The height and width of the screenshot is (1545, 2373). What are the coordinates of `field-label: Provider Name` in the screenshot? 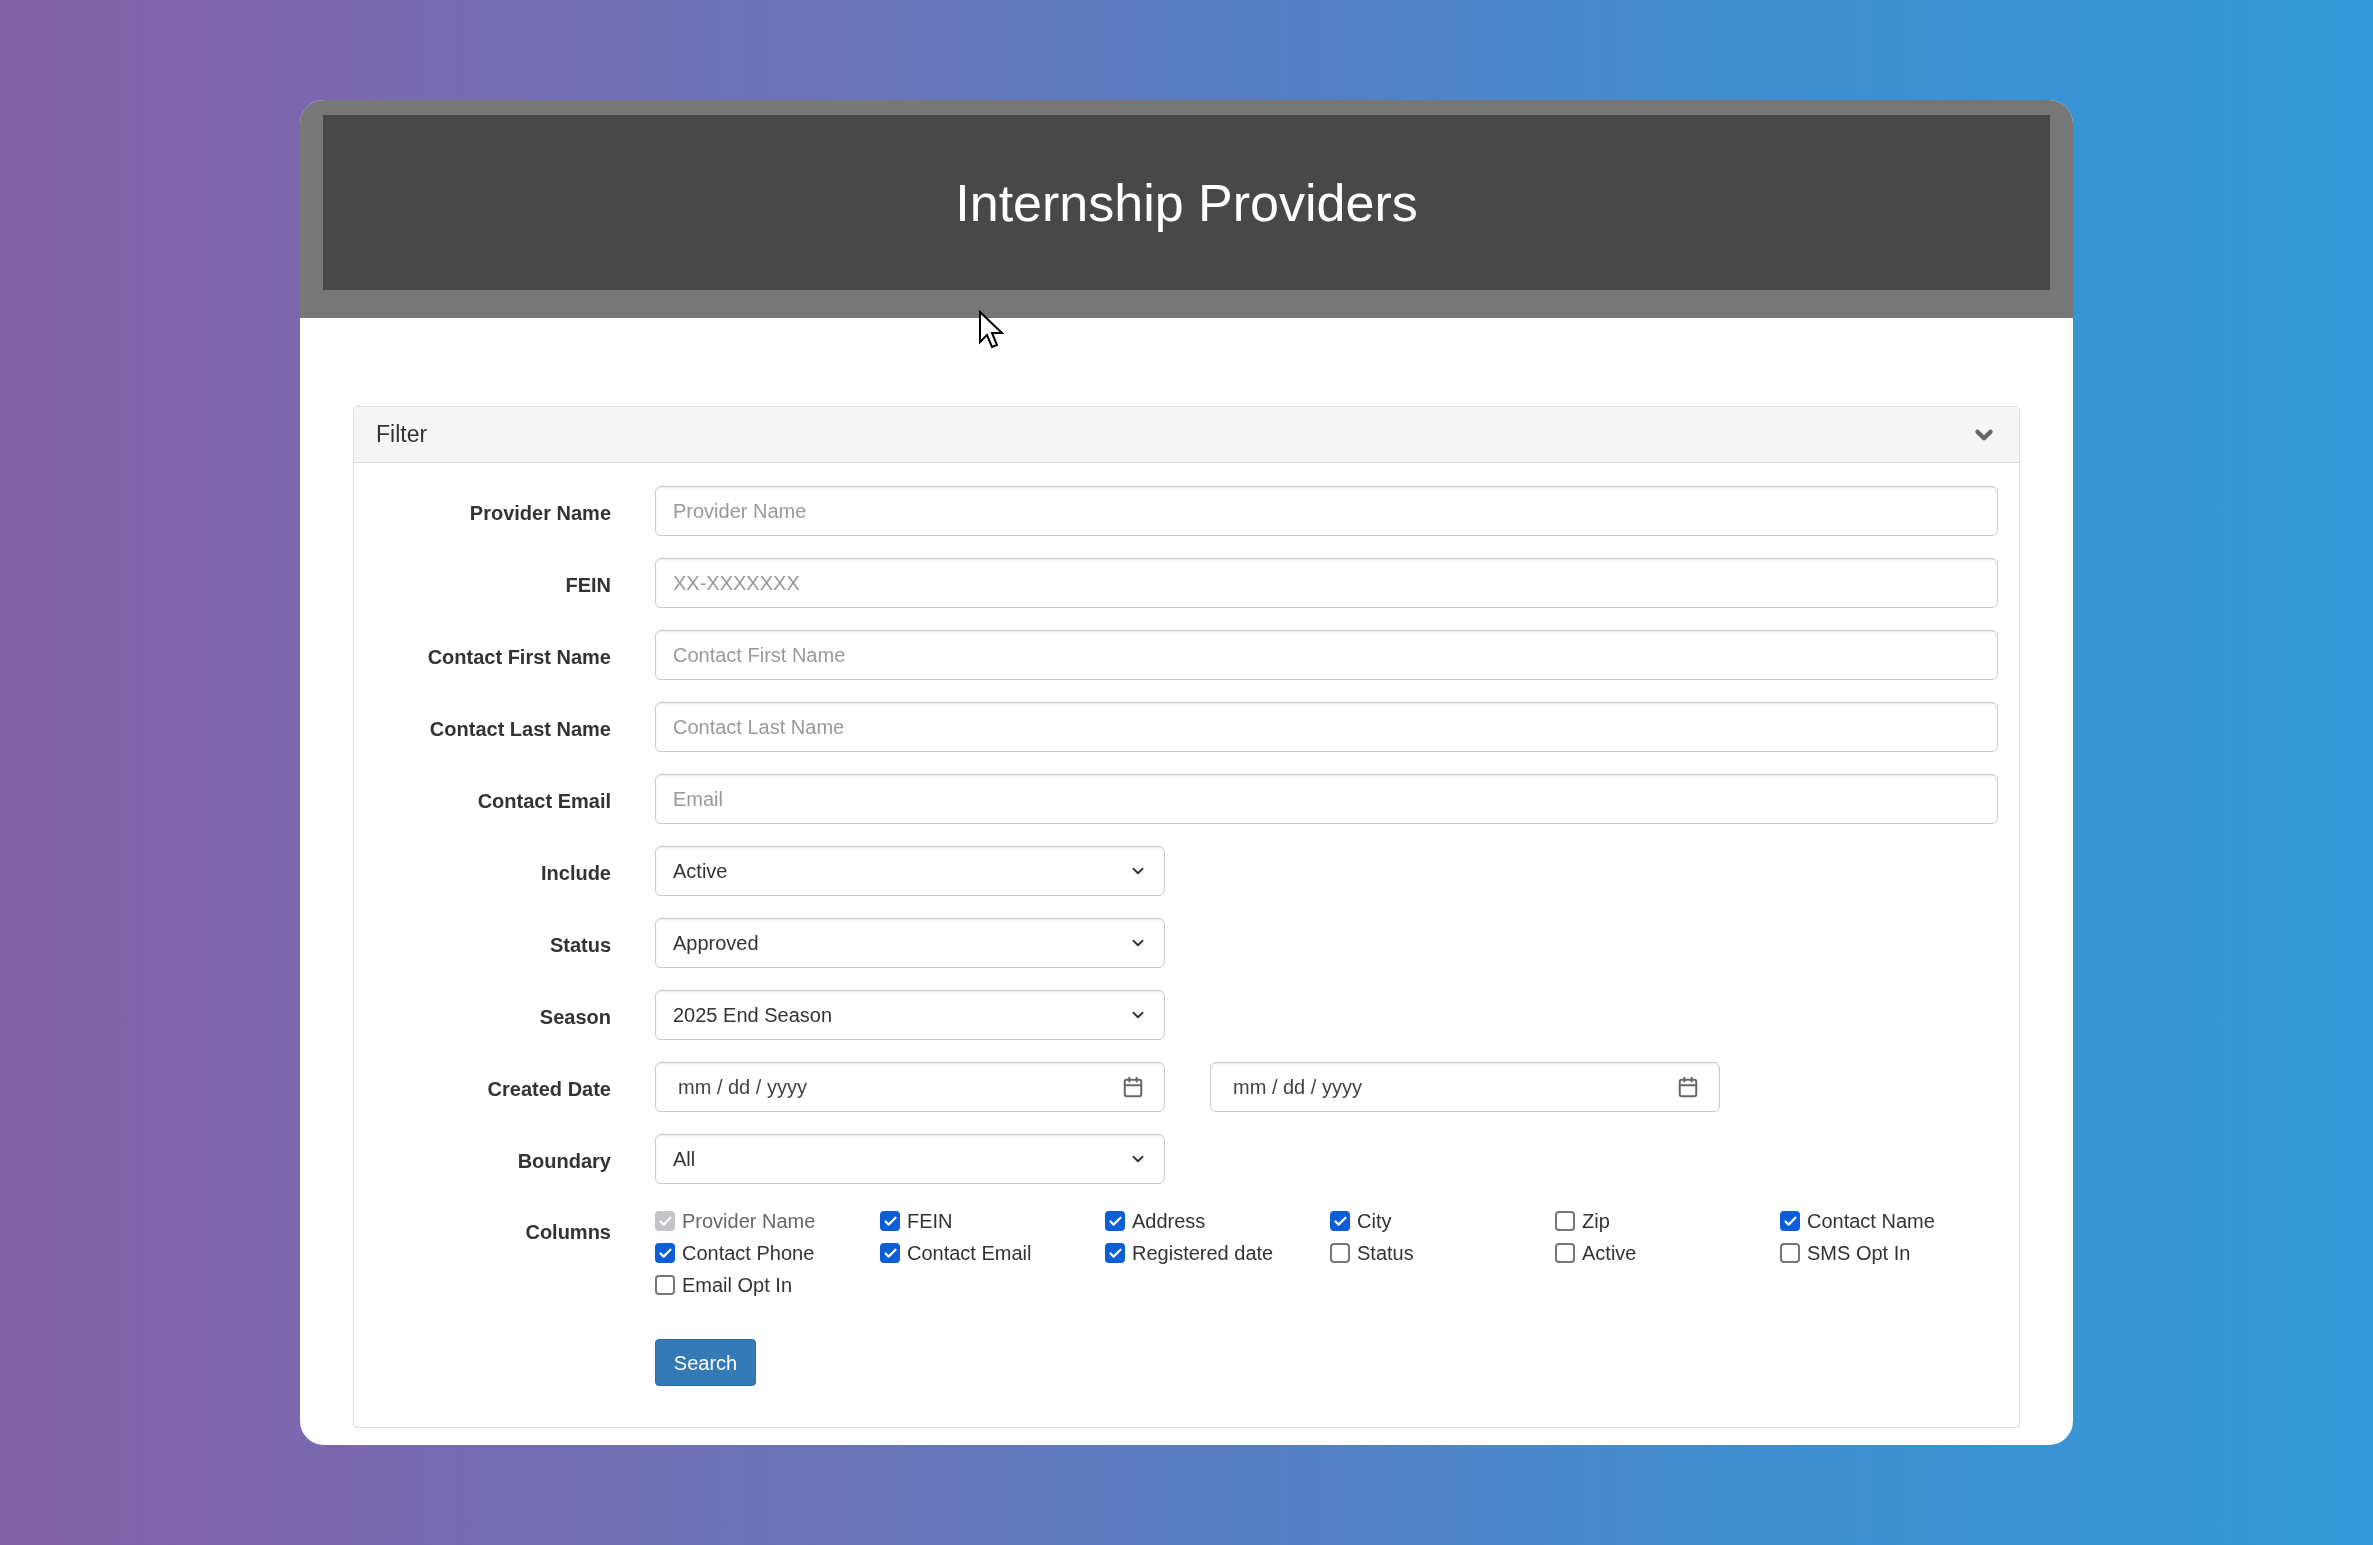 It's located at (540, 513).